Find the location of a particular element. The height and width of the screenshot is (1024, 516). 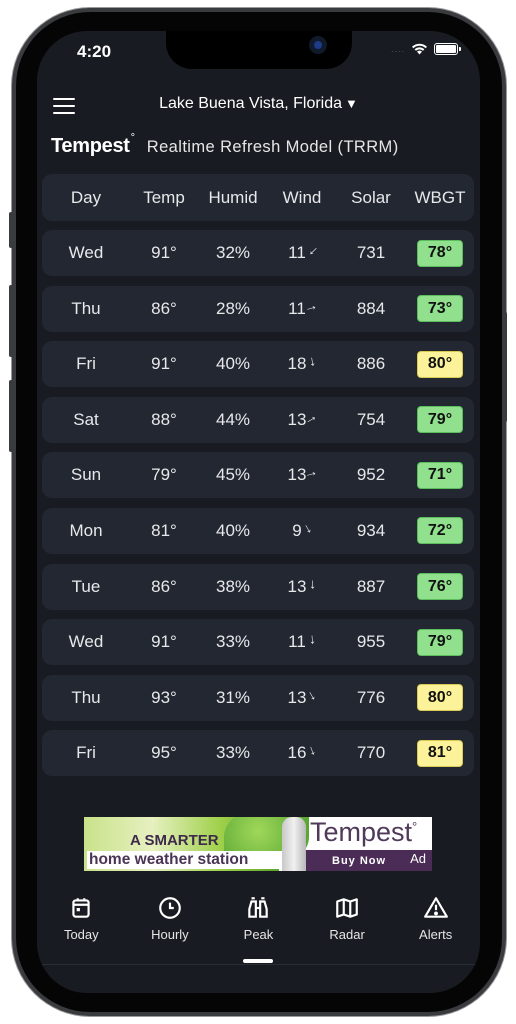

day-cell: Sat is located at coordinates (86, 419).